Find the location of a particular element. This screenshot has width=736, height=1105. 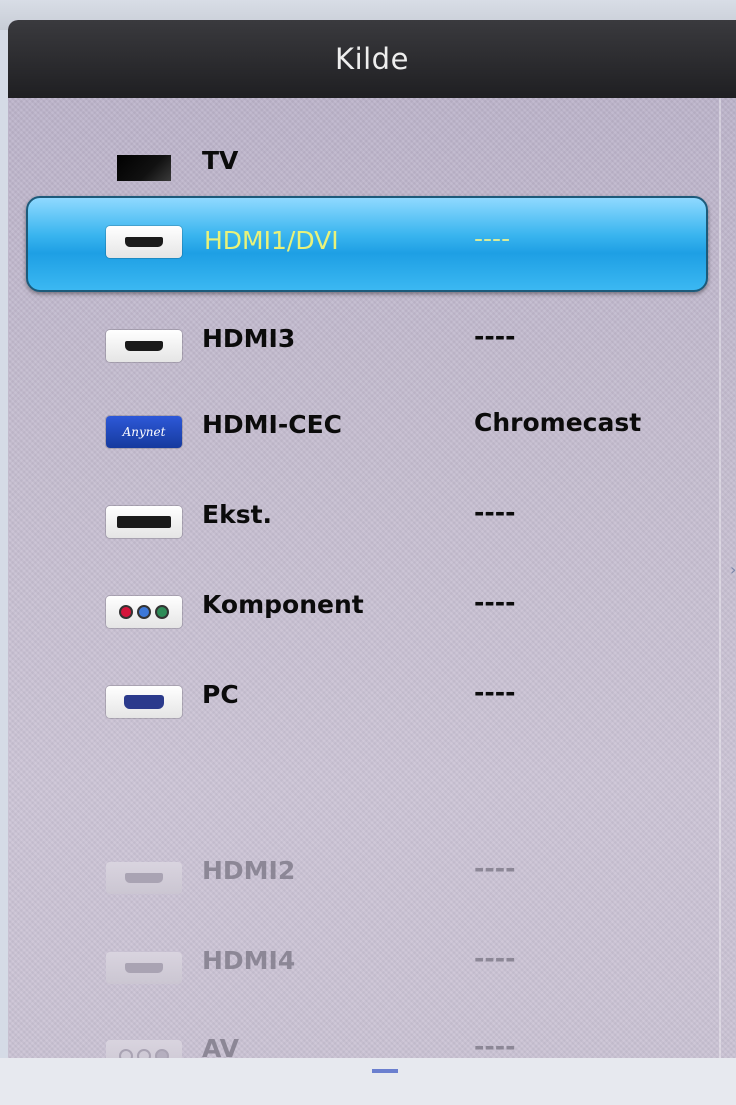

anynet-icon: Anynet is located at coordinates (144, 432).